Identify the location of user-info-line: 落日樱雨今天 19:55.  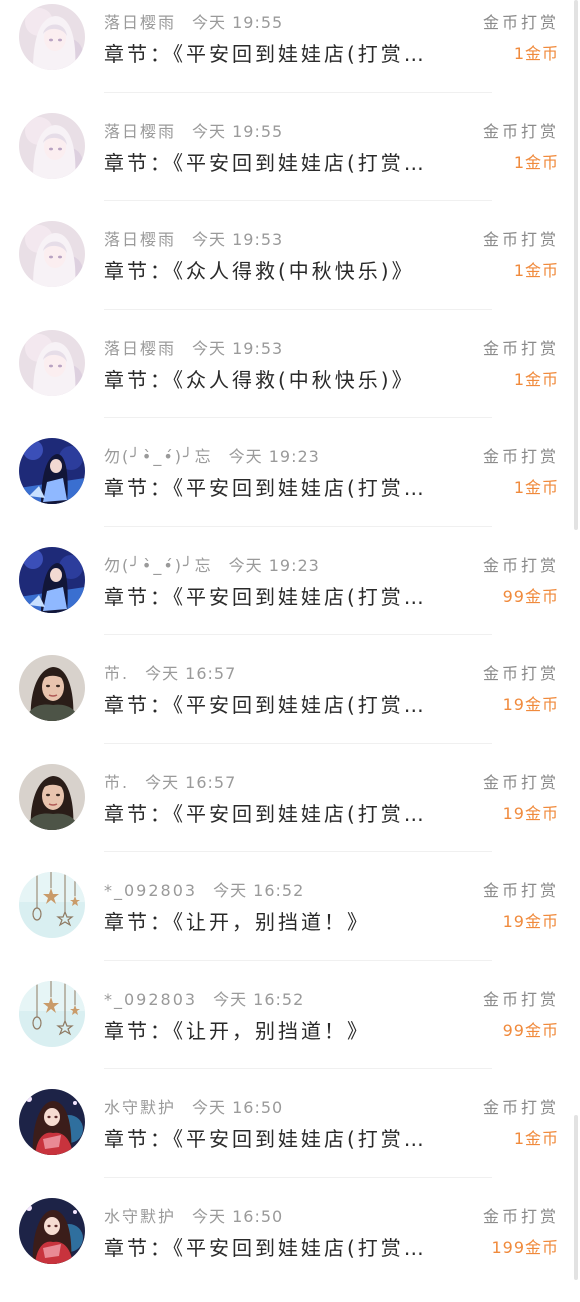
(193, 130).